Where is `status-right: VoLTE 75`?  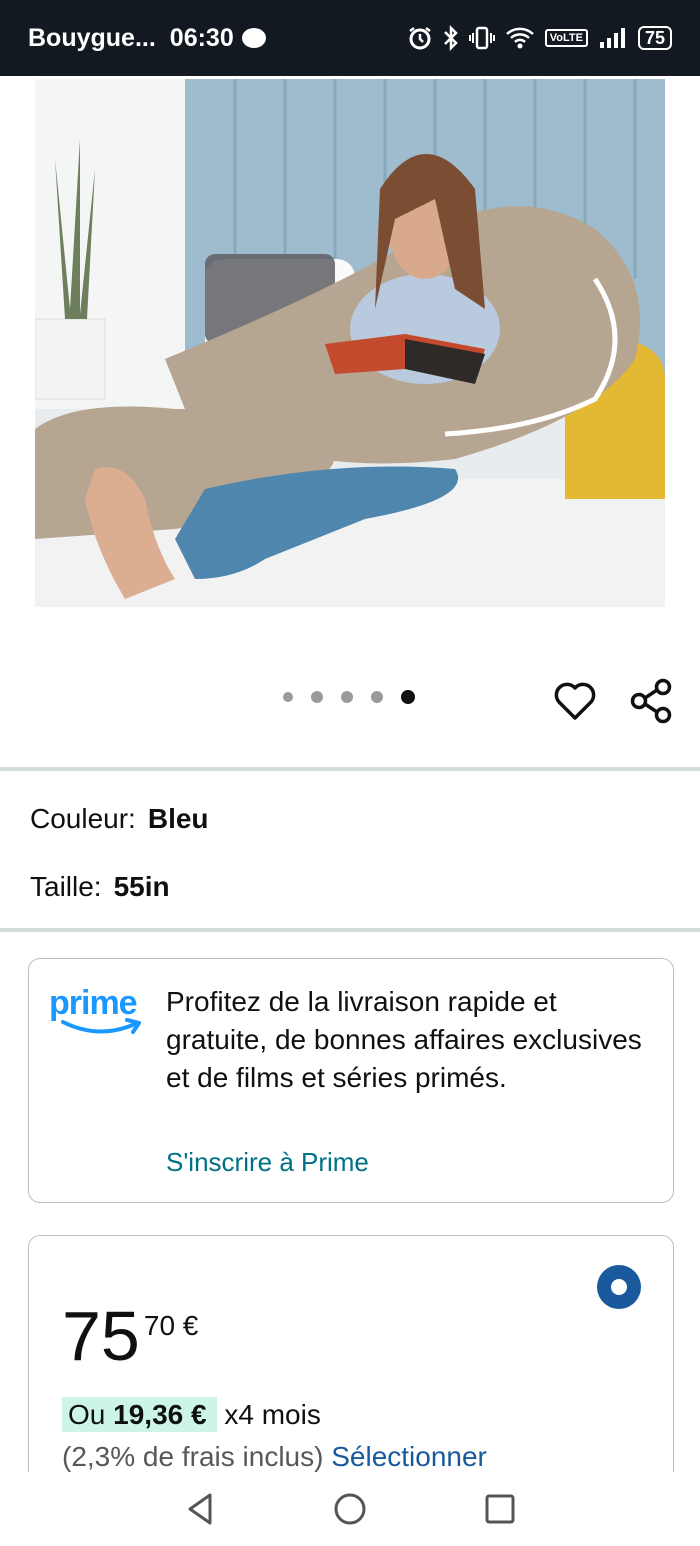
status-right: VoLTE 75 is located at coordinates (539, 38).